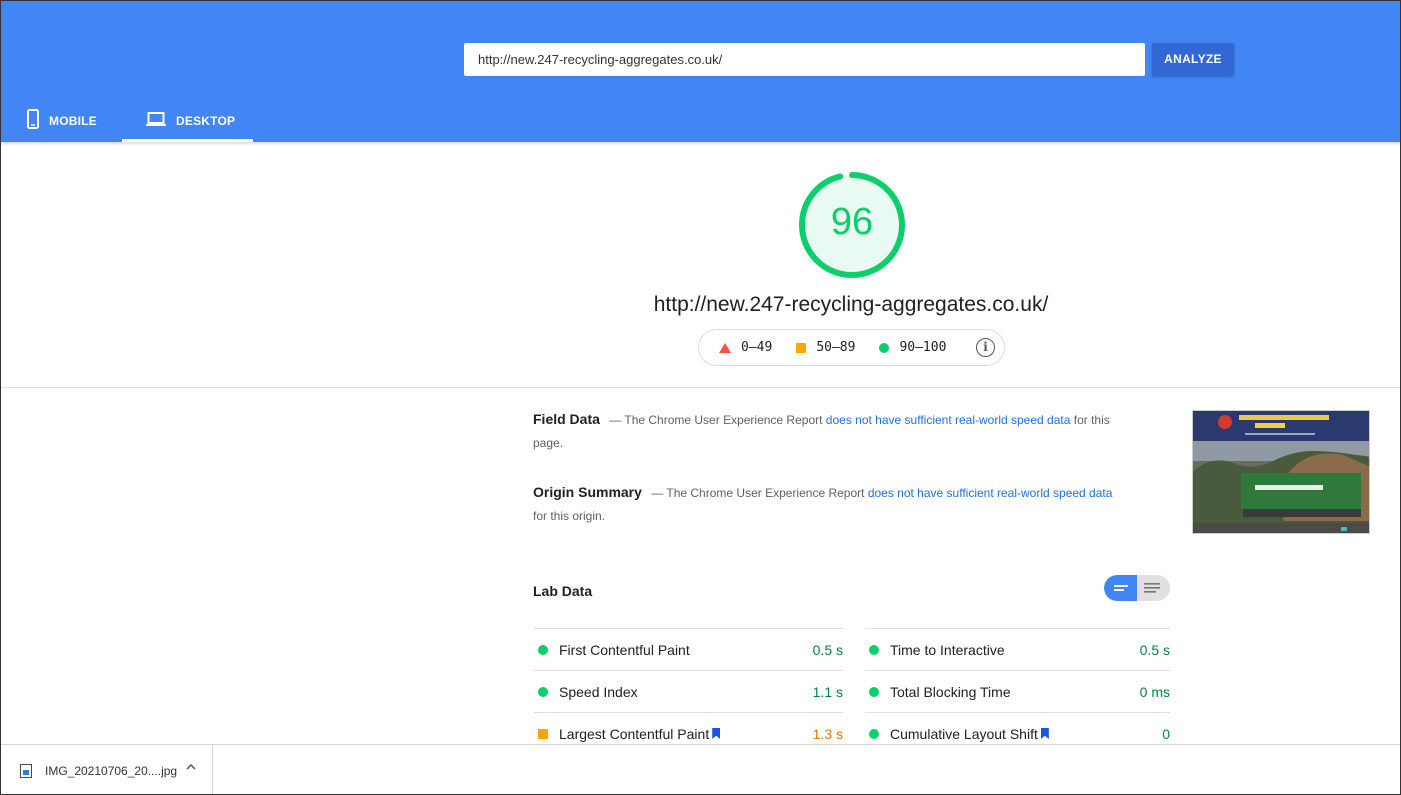 This screenshot has width=1401, height=795. Describe the element at coordinates (1152, 588) in the screenshot. I see `expanded-list-icon` at that location.